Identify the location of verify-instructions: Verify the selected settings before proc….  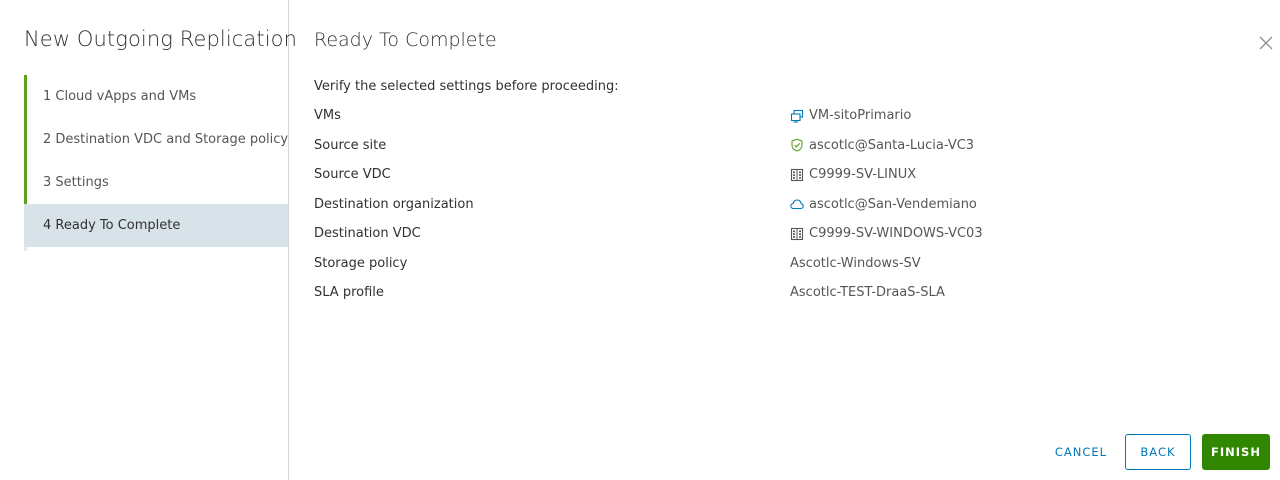
(466, 86).